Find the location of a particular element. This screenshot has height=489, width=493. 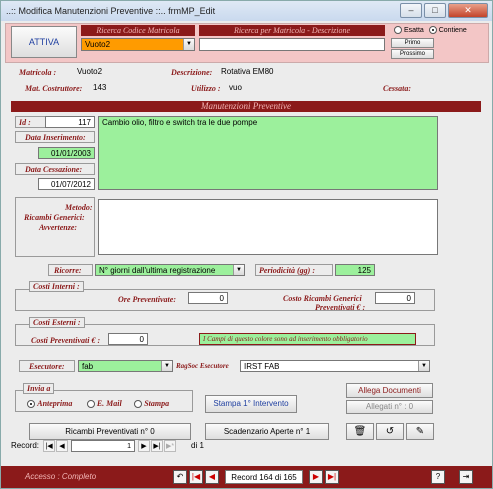

section-title: Manutenzioni Preventive is located at coordinates (246, 106).